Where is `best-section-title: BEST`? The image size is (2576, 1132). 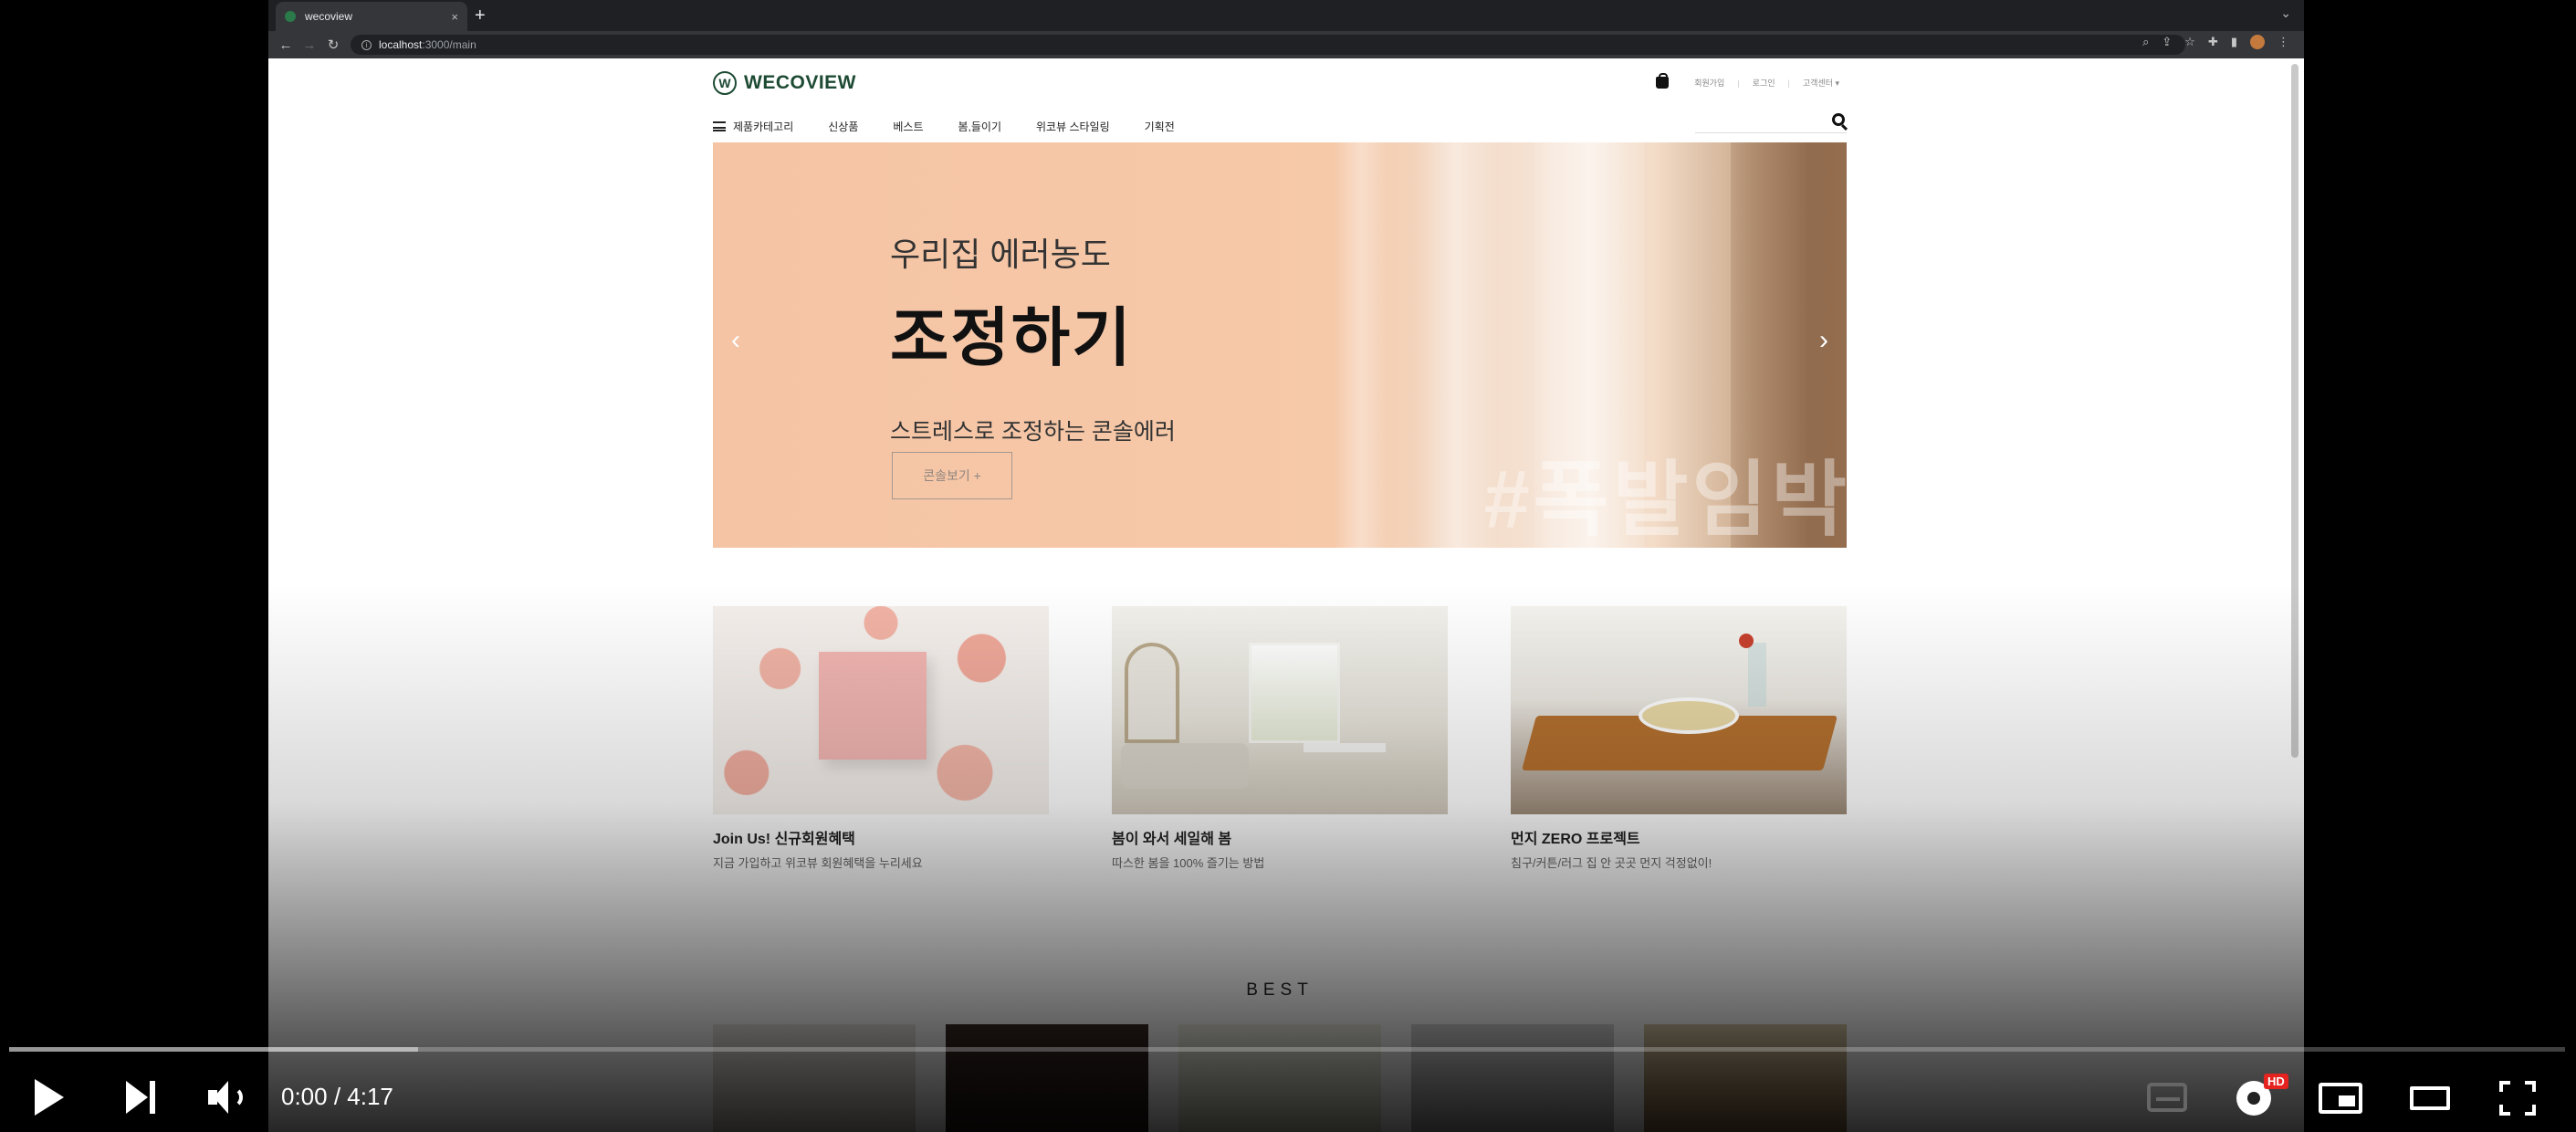 best-section-title: BEST is located at coordinates (1280, 990).